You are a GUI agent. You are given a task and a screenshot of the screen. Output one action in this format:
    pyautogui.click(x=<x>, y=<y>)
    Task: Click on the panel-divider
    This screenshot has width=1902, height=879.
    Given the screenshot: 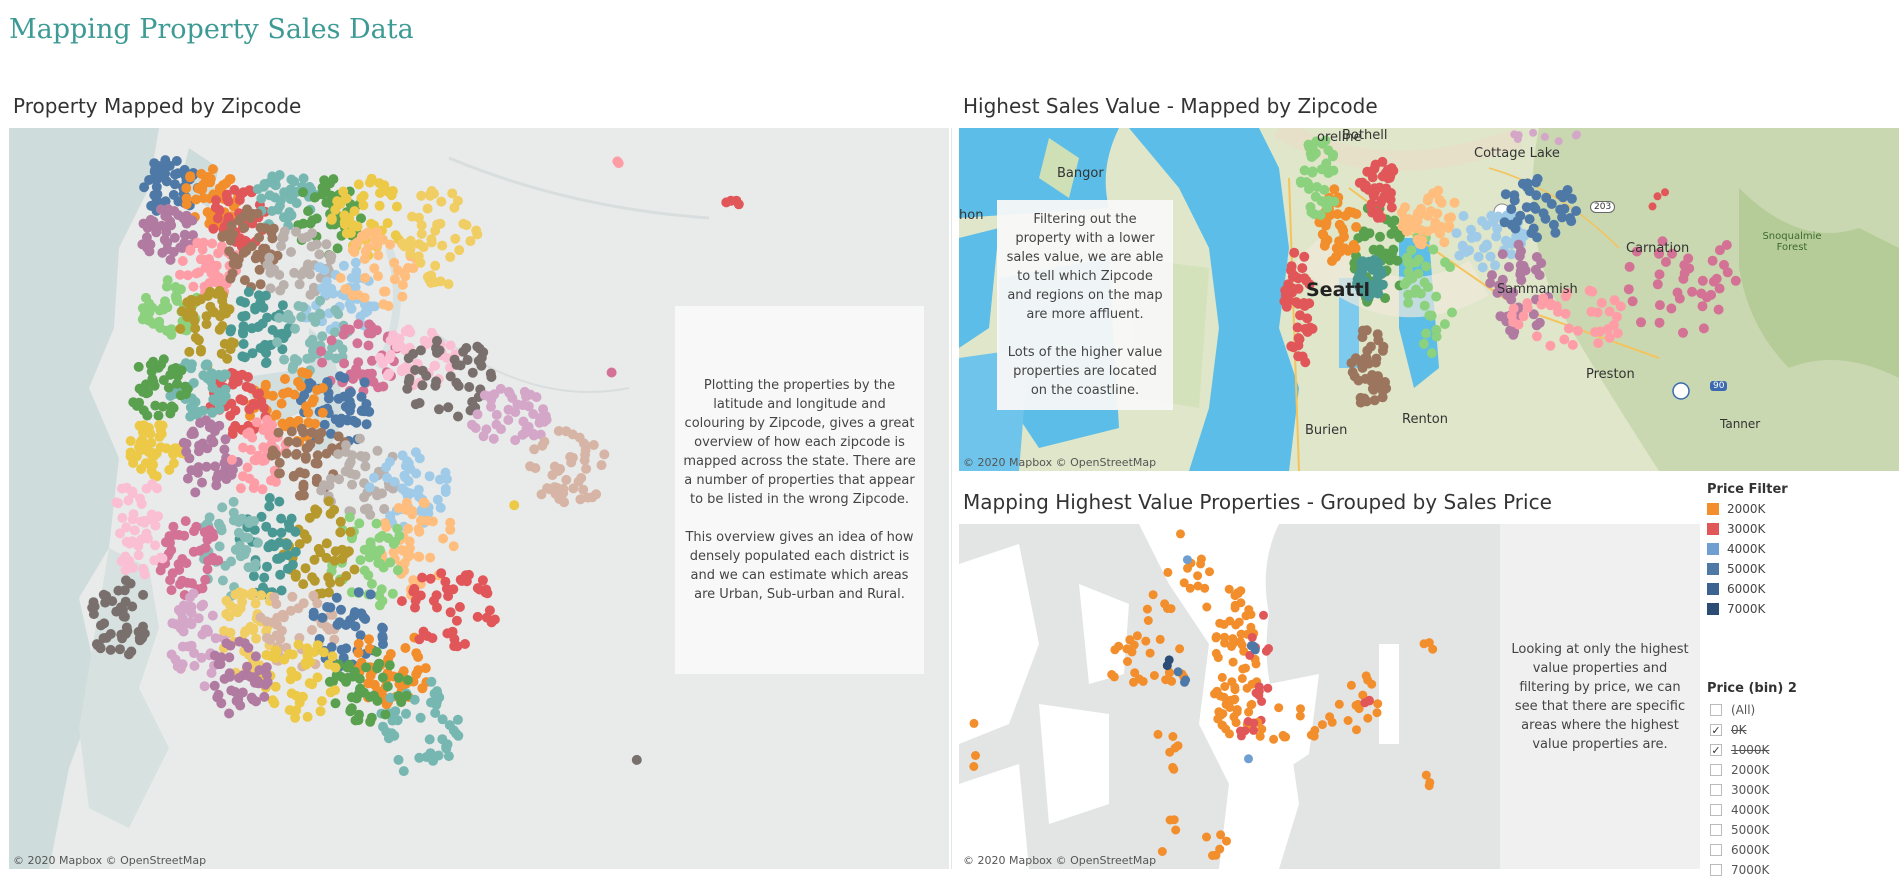 What is the action you would take?
    pyautogui.click(x=951, y=498)
    